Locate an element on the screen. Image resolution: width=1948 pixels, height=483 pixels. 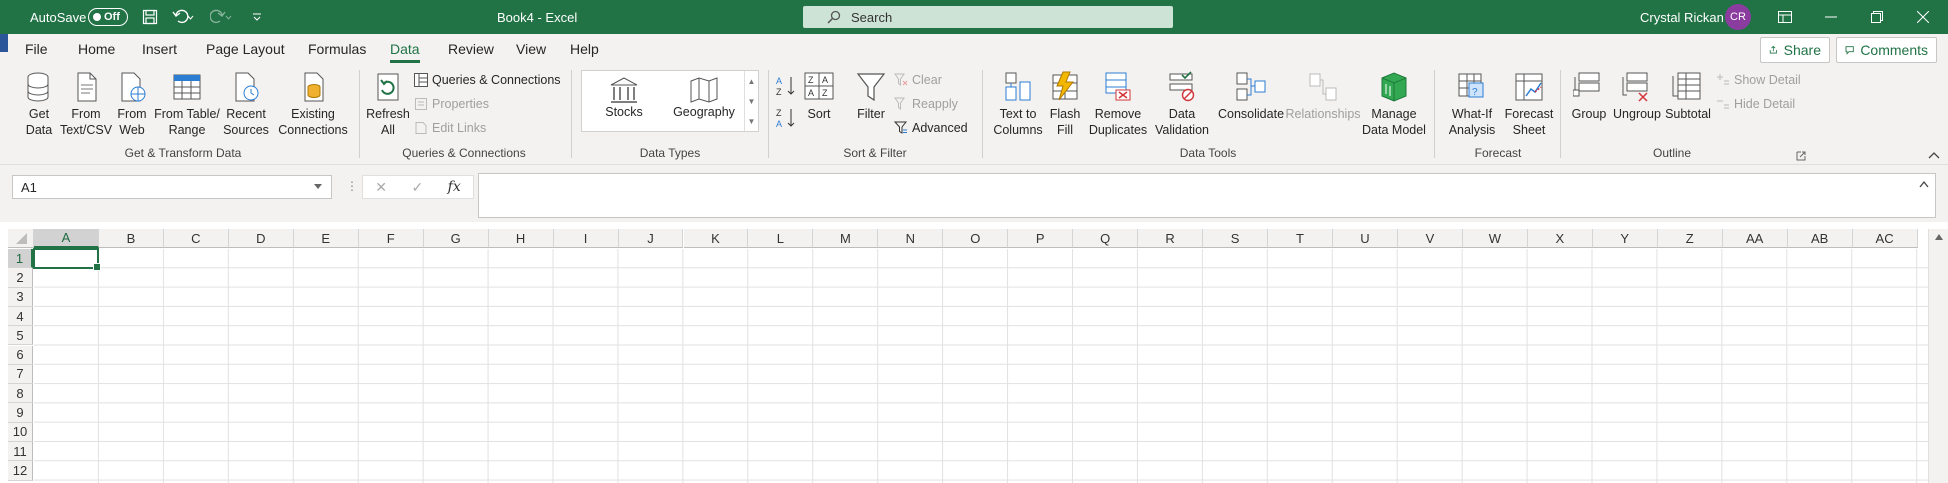
enter-icon: ✓ is located at coordinates (417, 187).